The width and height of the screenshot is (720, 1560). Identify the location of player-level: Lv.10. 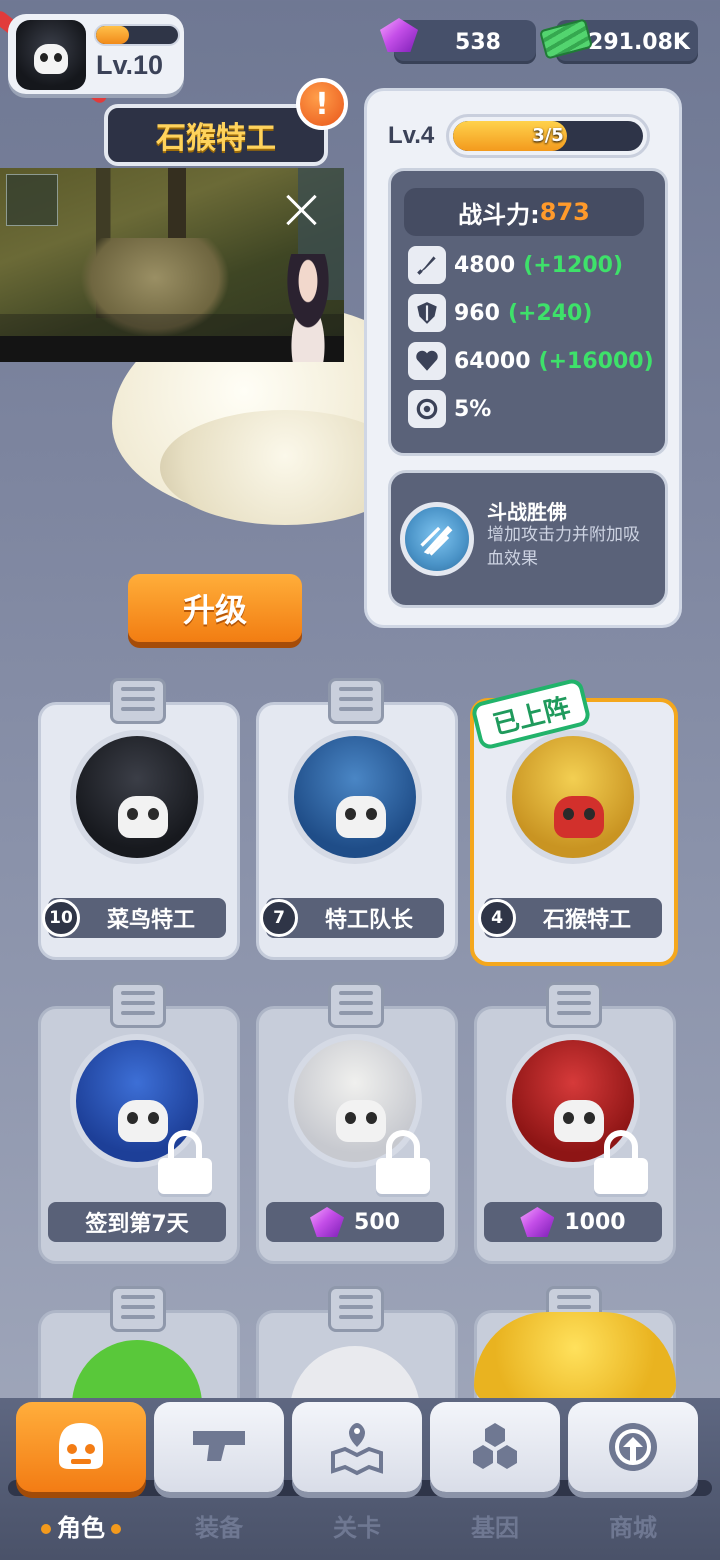
(130, 65).